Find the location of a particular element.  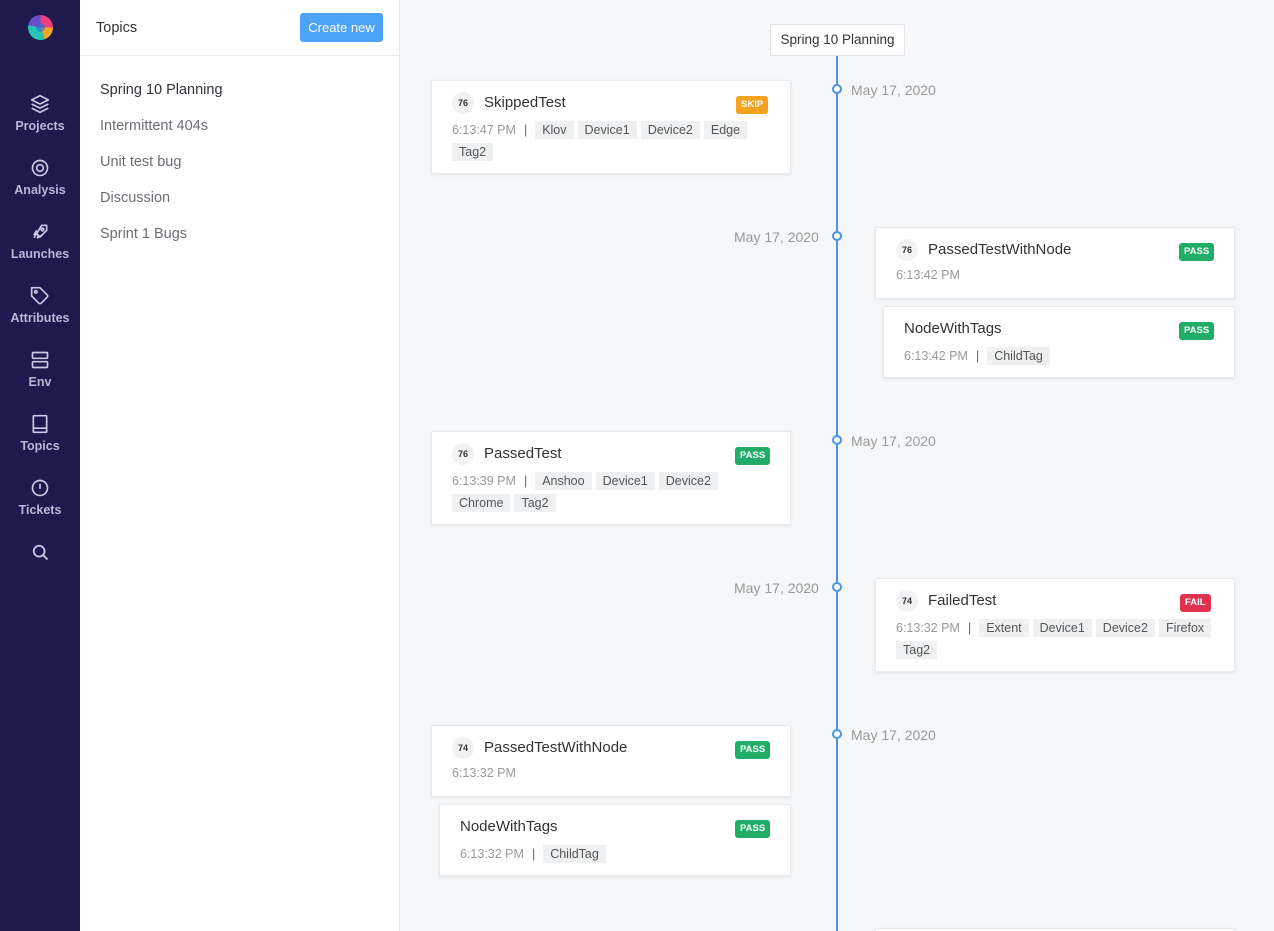

nav-topics: Topics is located at coordinates (40, 444).